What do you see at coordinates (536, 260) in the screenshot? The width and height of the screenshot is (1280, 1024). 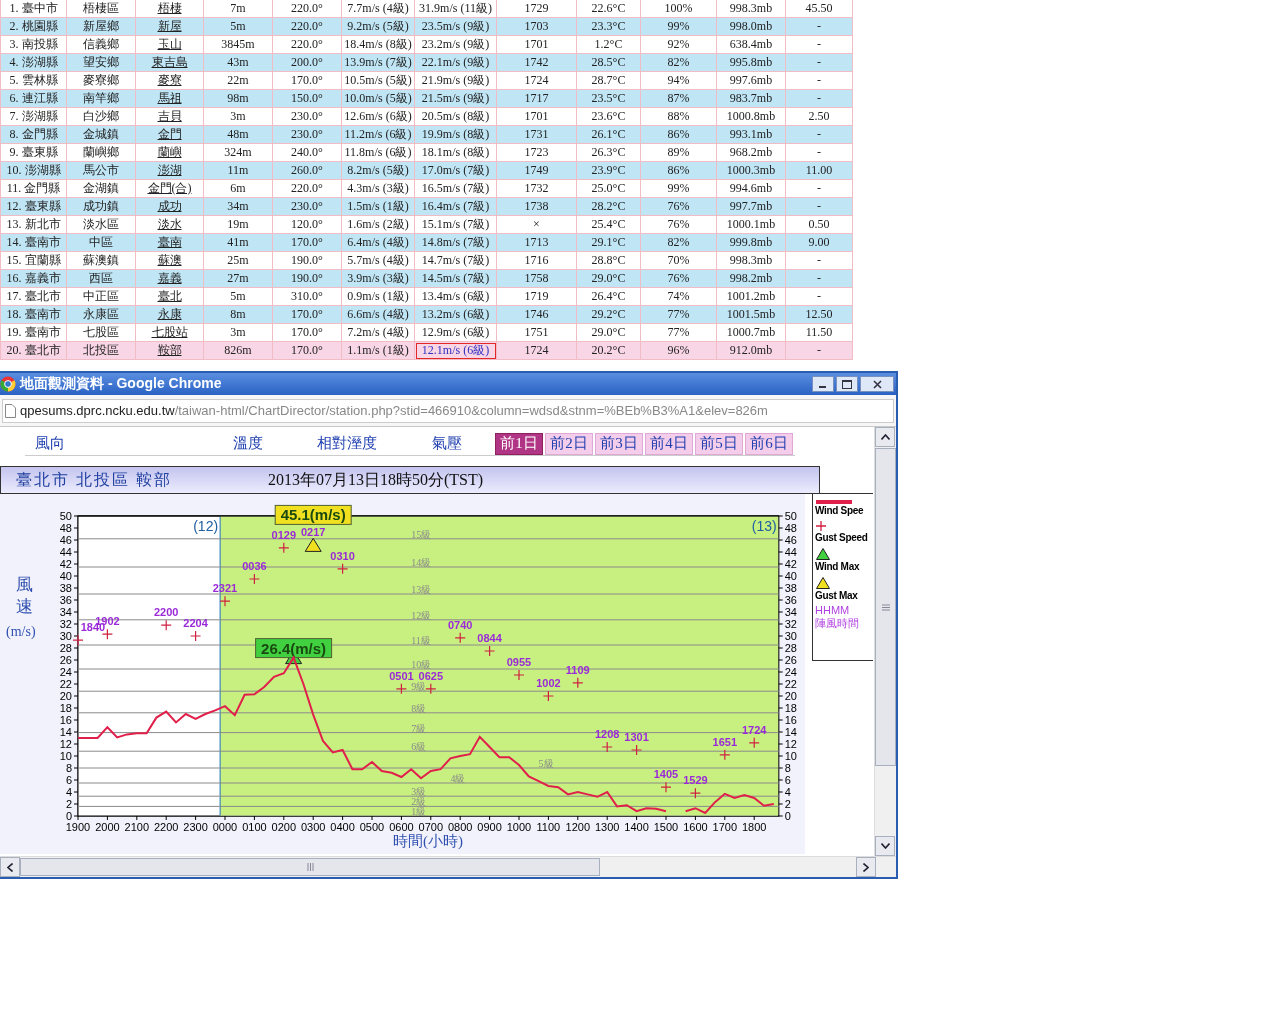 I see `table-cell: 1716` at bounding box center [536, 260].